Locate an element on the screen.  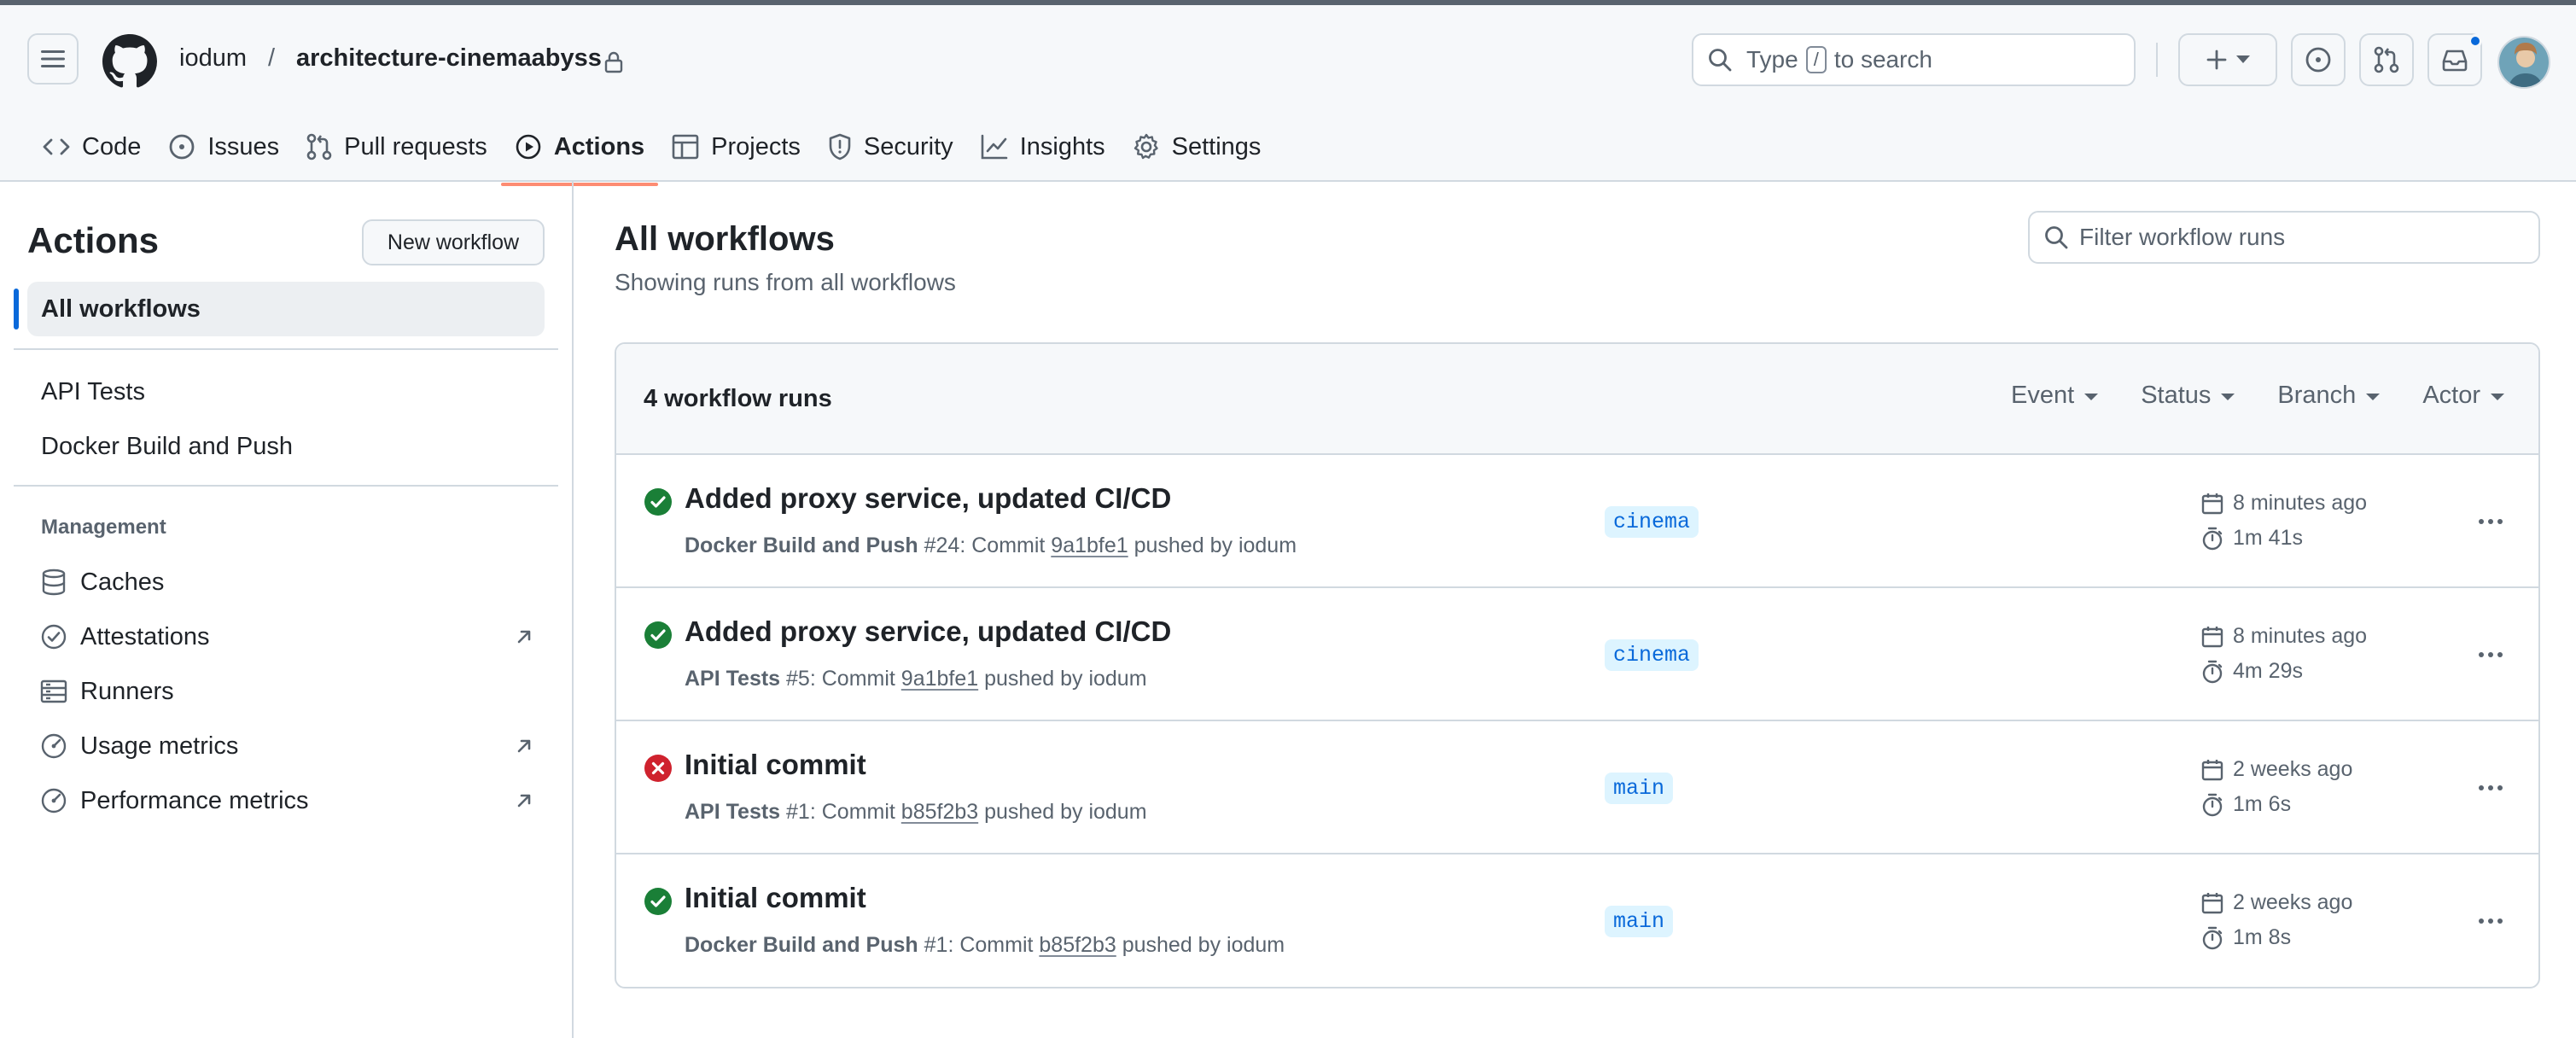
hamburger-icon is located at coordinates (53, 58).